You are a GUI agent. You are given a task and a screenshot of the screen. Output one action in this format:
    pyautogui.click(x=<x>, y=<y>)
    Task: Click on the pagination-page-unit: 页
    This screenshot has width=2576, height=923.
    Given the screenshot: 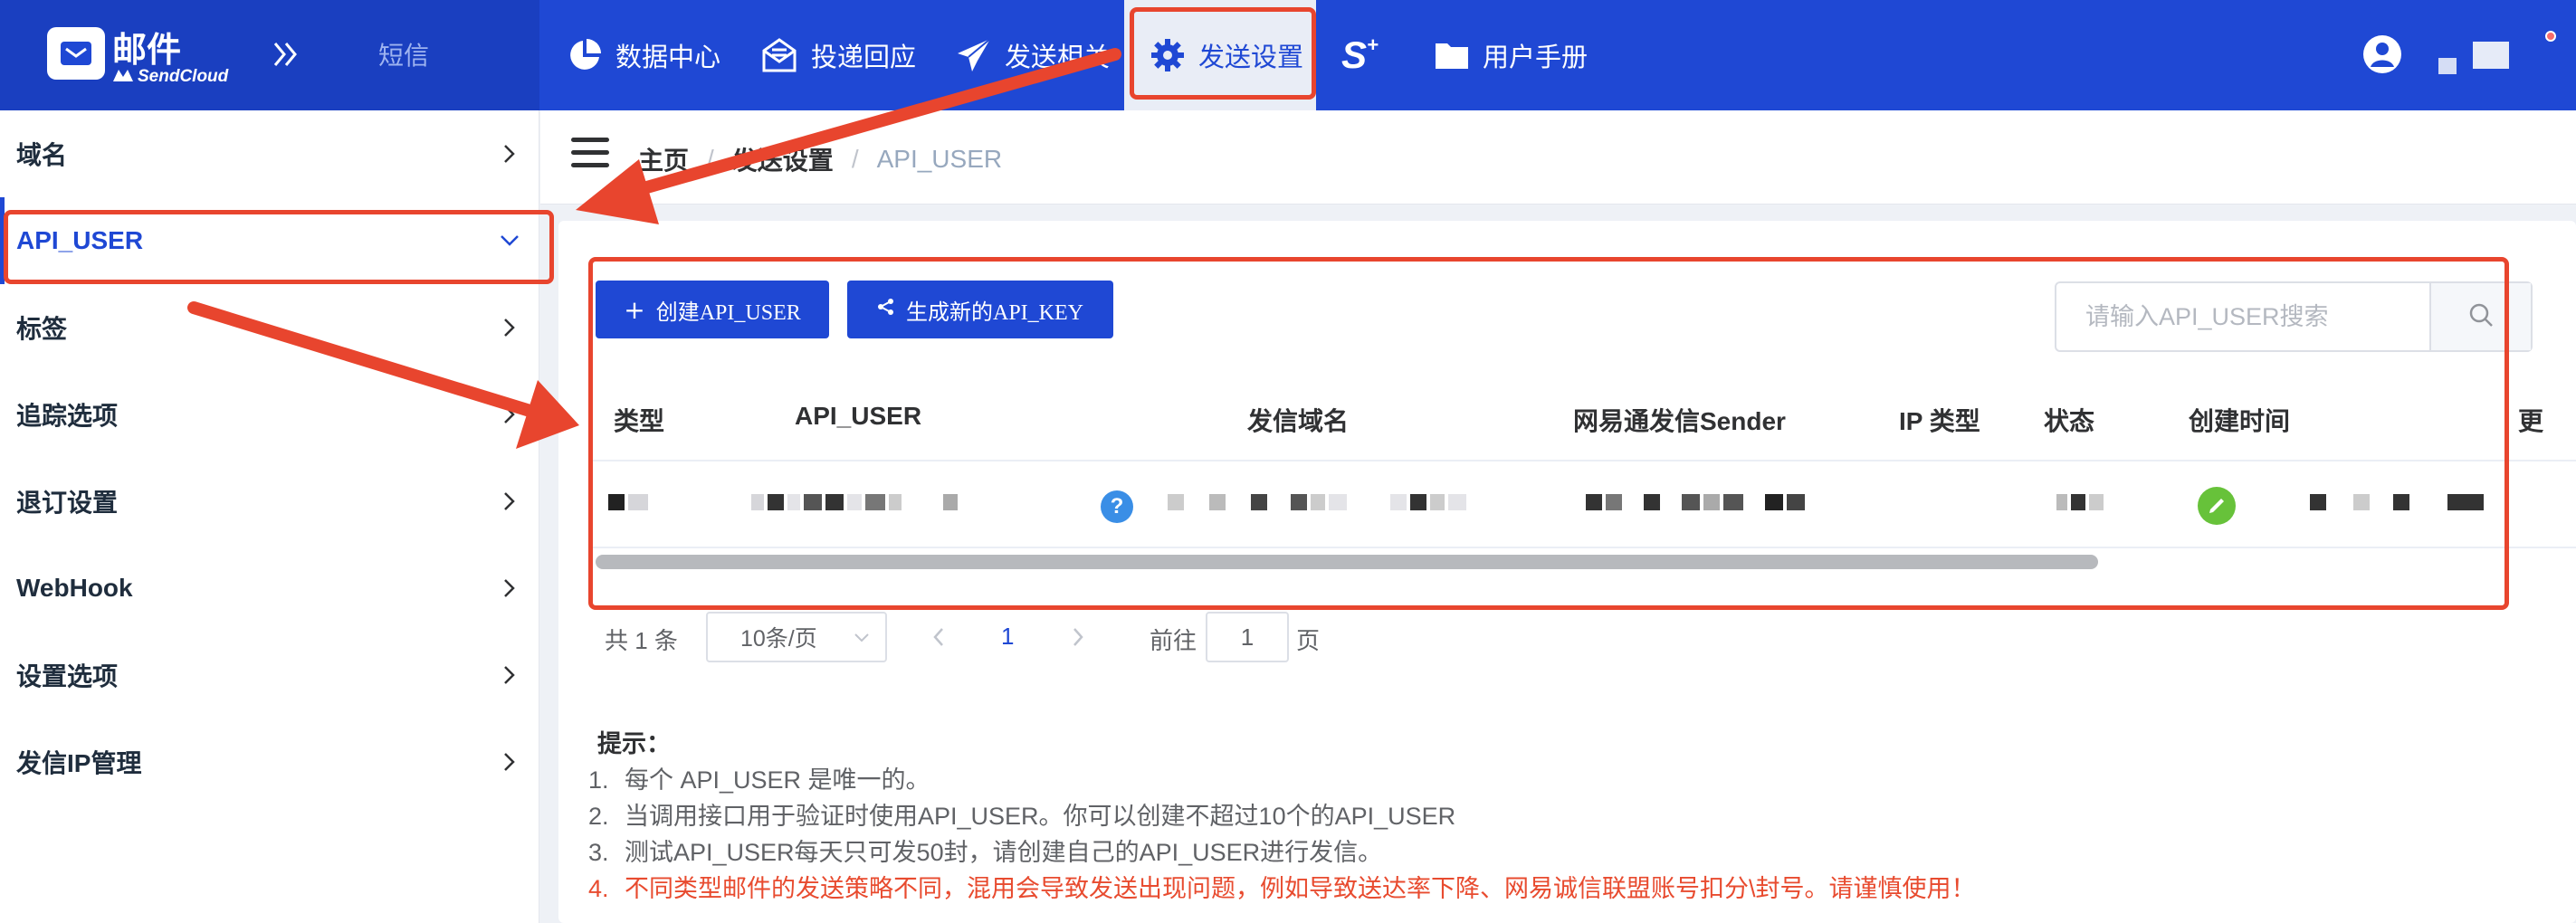 What is the action you would take?
    pyautogui.click(x=1309, y=640)
    